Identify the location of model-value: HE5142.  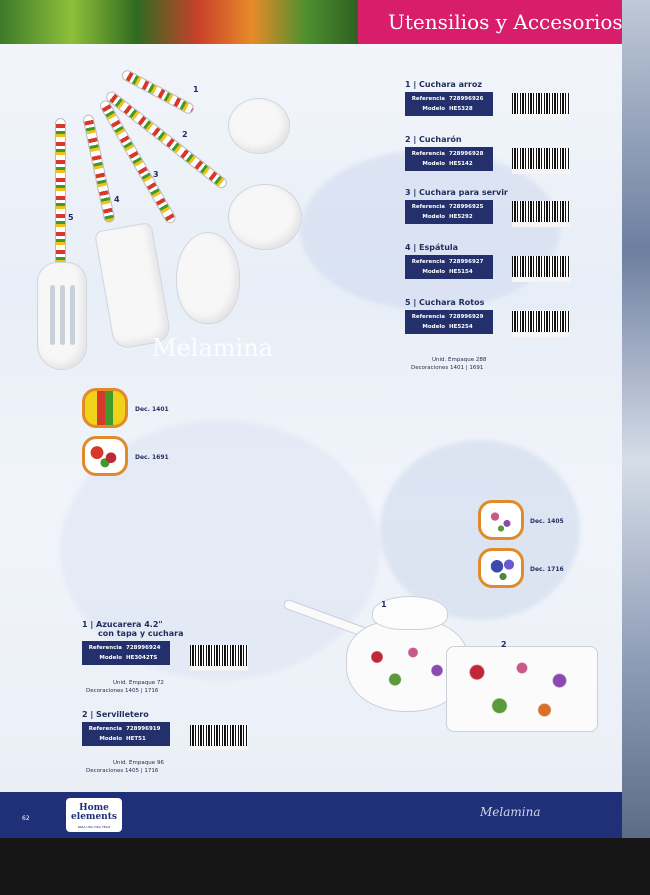
(461, 164).